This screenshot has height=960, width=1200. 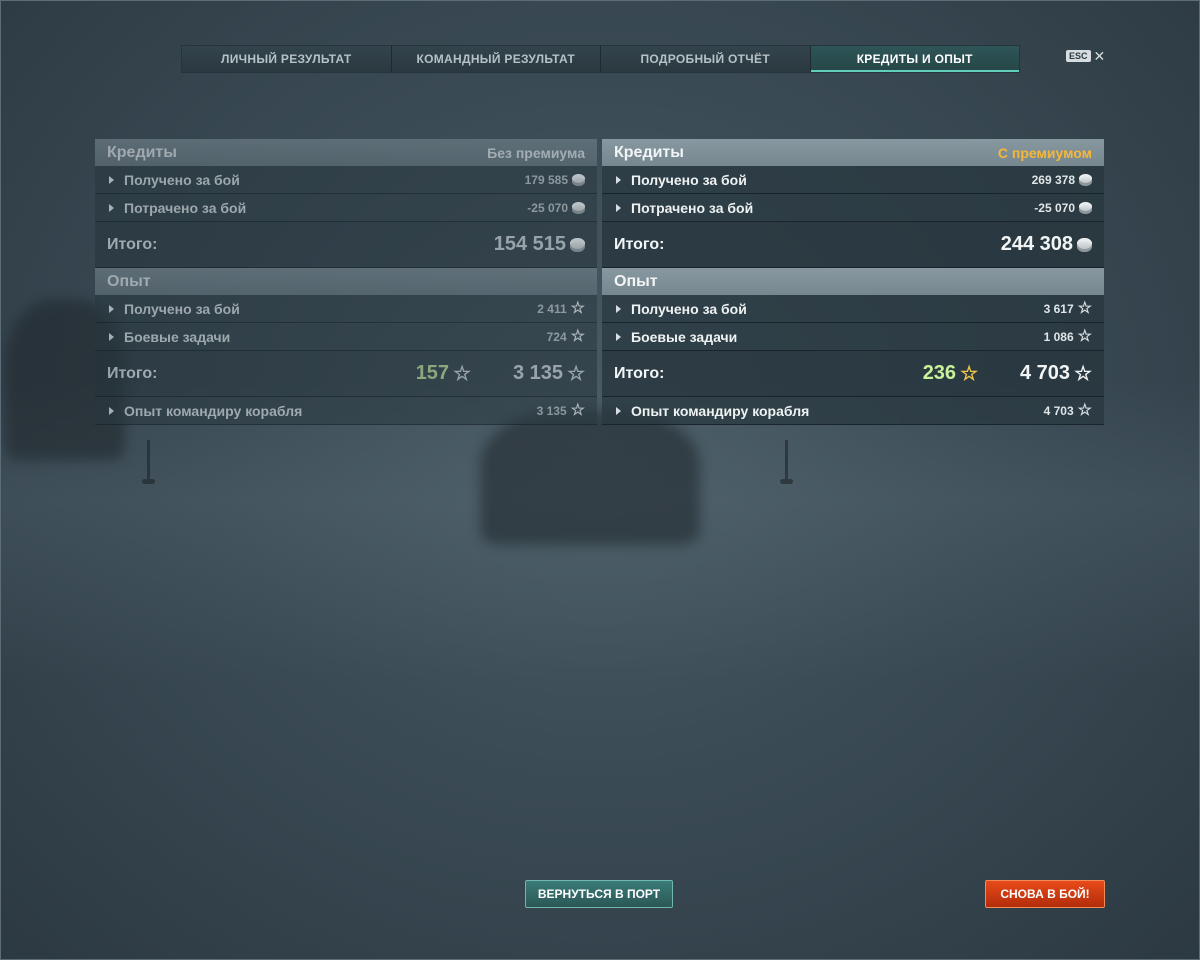 What do you see at coordinates (346, 337) in the screenshot?
I see `xp-tasks-row: Боевые задачи 724 ☆` at bounding box center [346, 337].